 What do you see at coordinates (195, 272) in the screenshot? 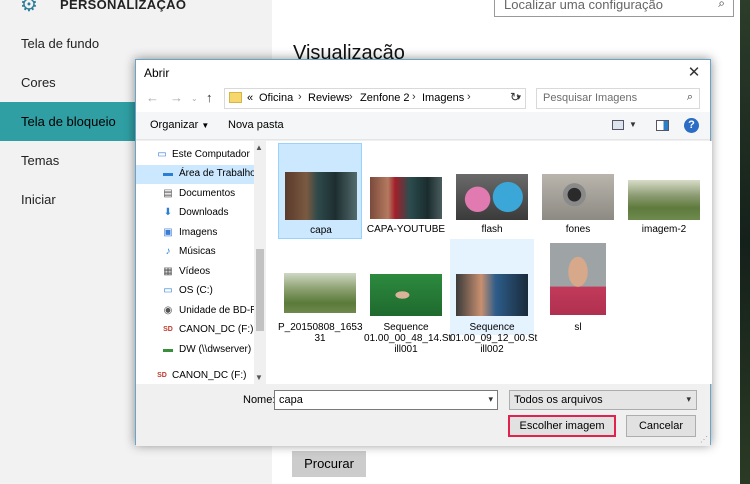
I see `tree-item-videos: ▦ Vídeos` at bounding box center [195, 272].